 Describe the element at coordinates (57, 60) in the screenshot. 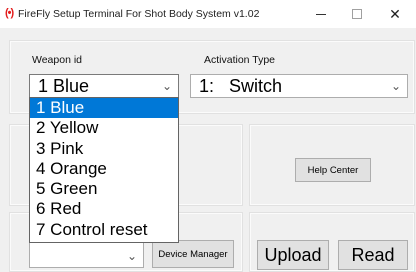

I see `weapon-id-label: Weapon id` at that location.